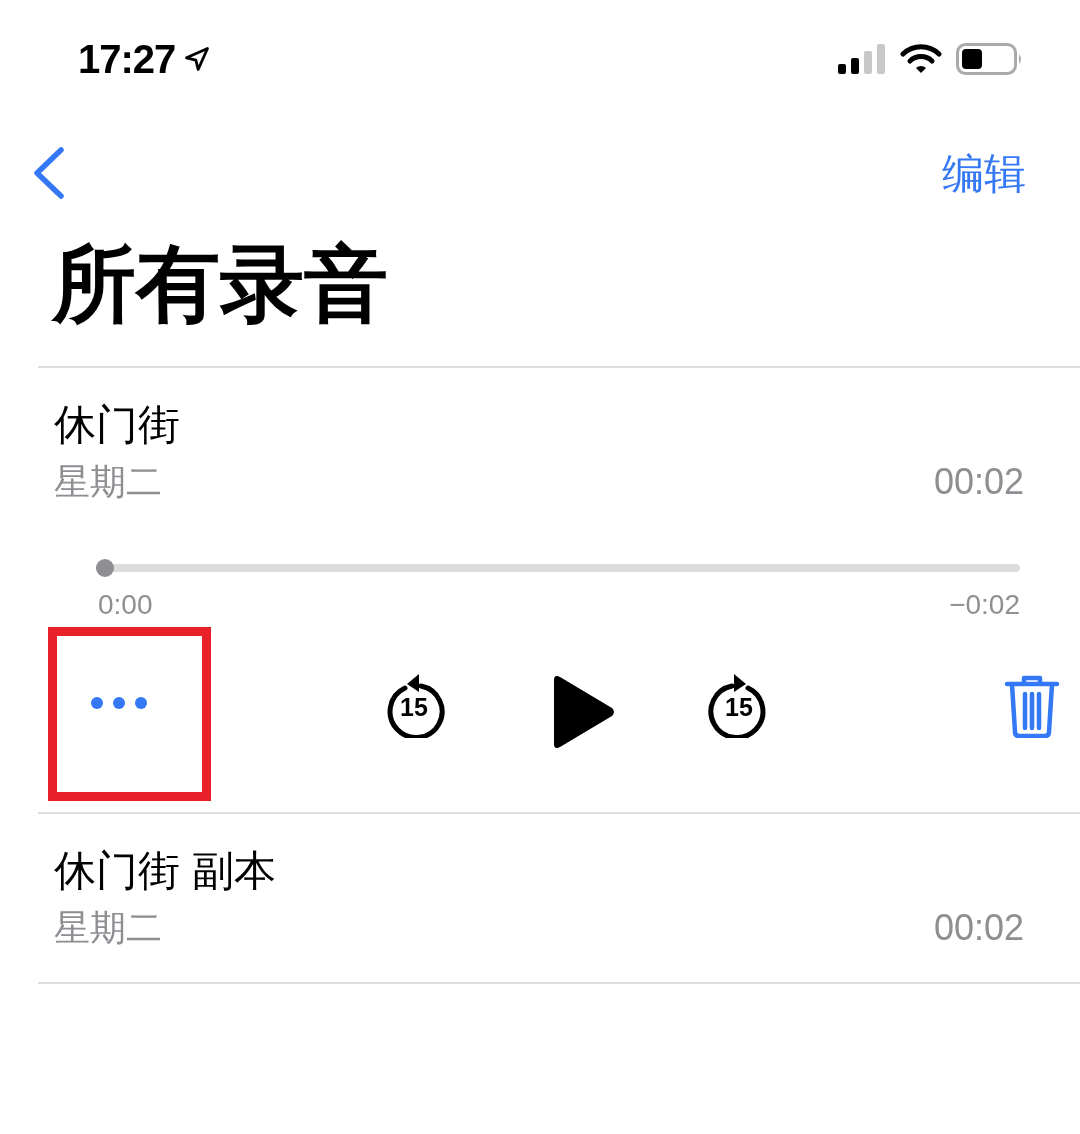 Image resolution: width=1080 pixels, height=1134 pixels. What do you see at coordinates (414, 705) in the screenshot?
I see `skip-back-button: 15` at bounding box center [414, 705].